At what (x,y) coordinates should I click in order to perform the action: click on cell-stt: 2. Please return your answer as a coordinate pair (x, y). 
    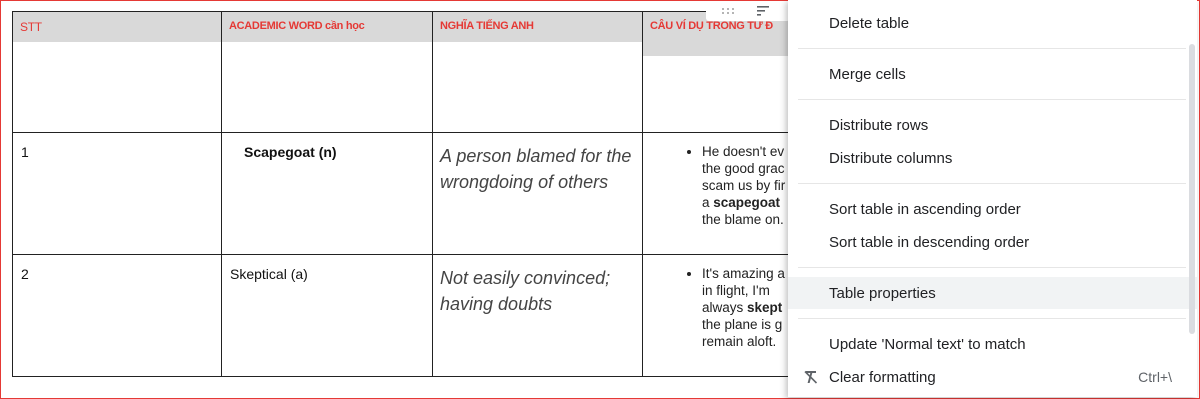
    Looking at the image, I should click on (117, 315).